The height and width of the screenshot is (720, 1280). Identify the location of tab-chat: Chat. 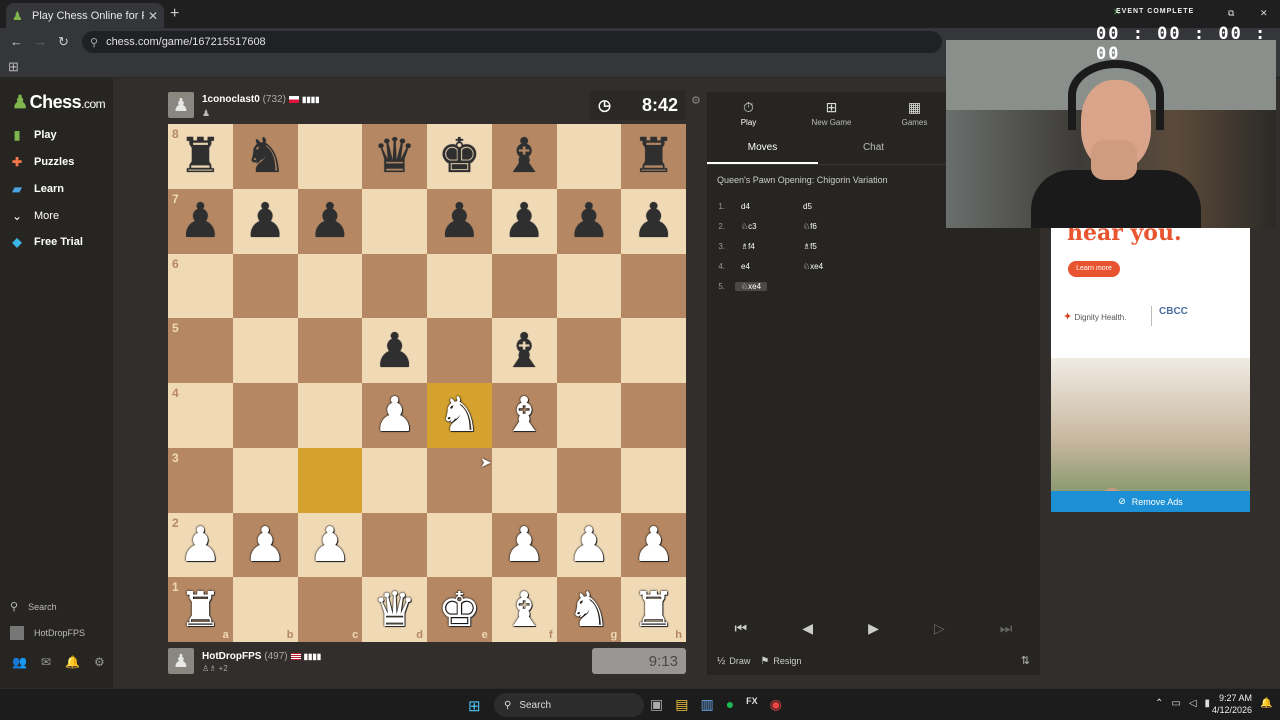
(873, 150).